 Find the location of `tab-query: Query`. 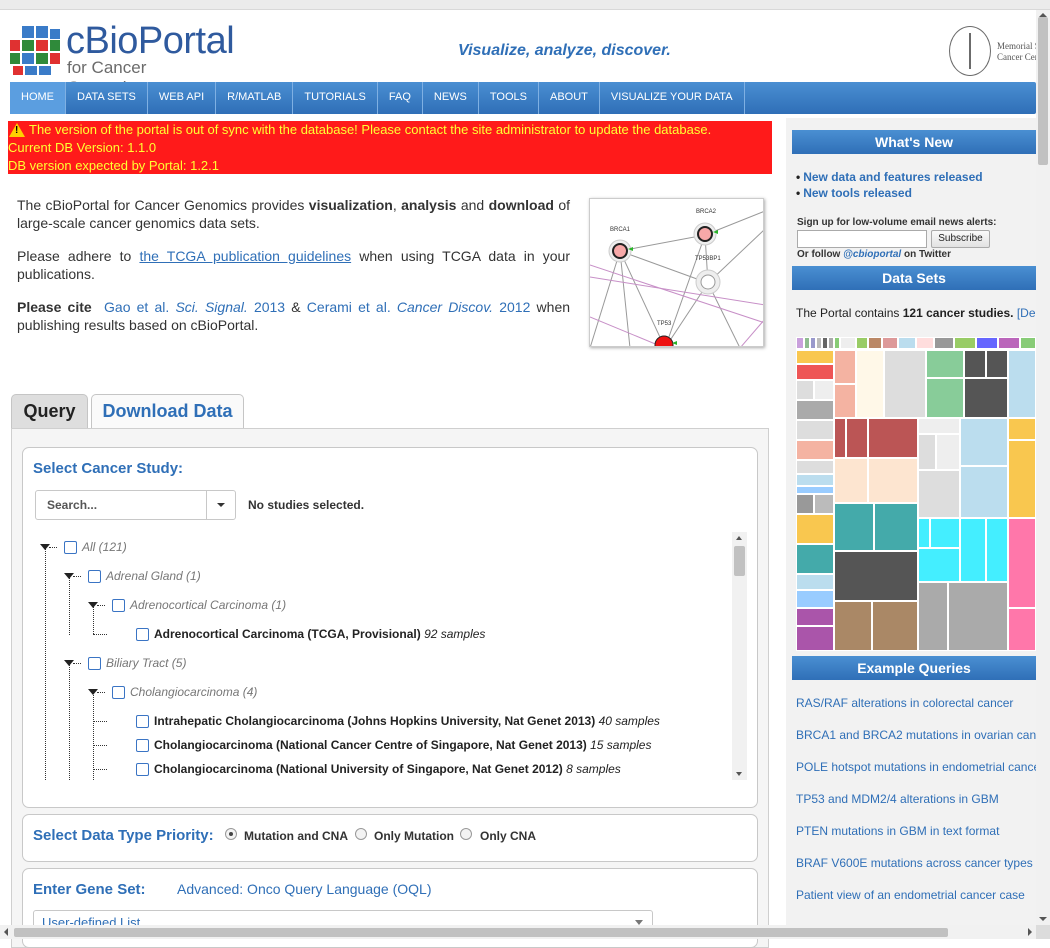

tab-query: Query is located at coordinates (49, 411).